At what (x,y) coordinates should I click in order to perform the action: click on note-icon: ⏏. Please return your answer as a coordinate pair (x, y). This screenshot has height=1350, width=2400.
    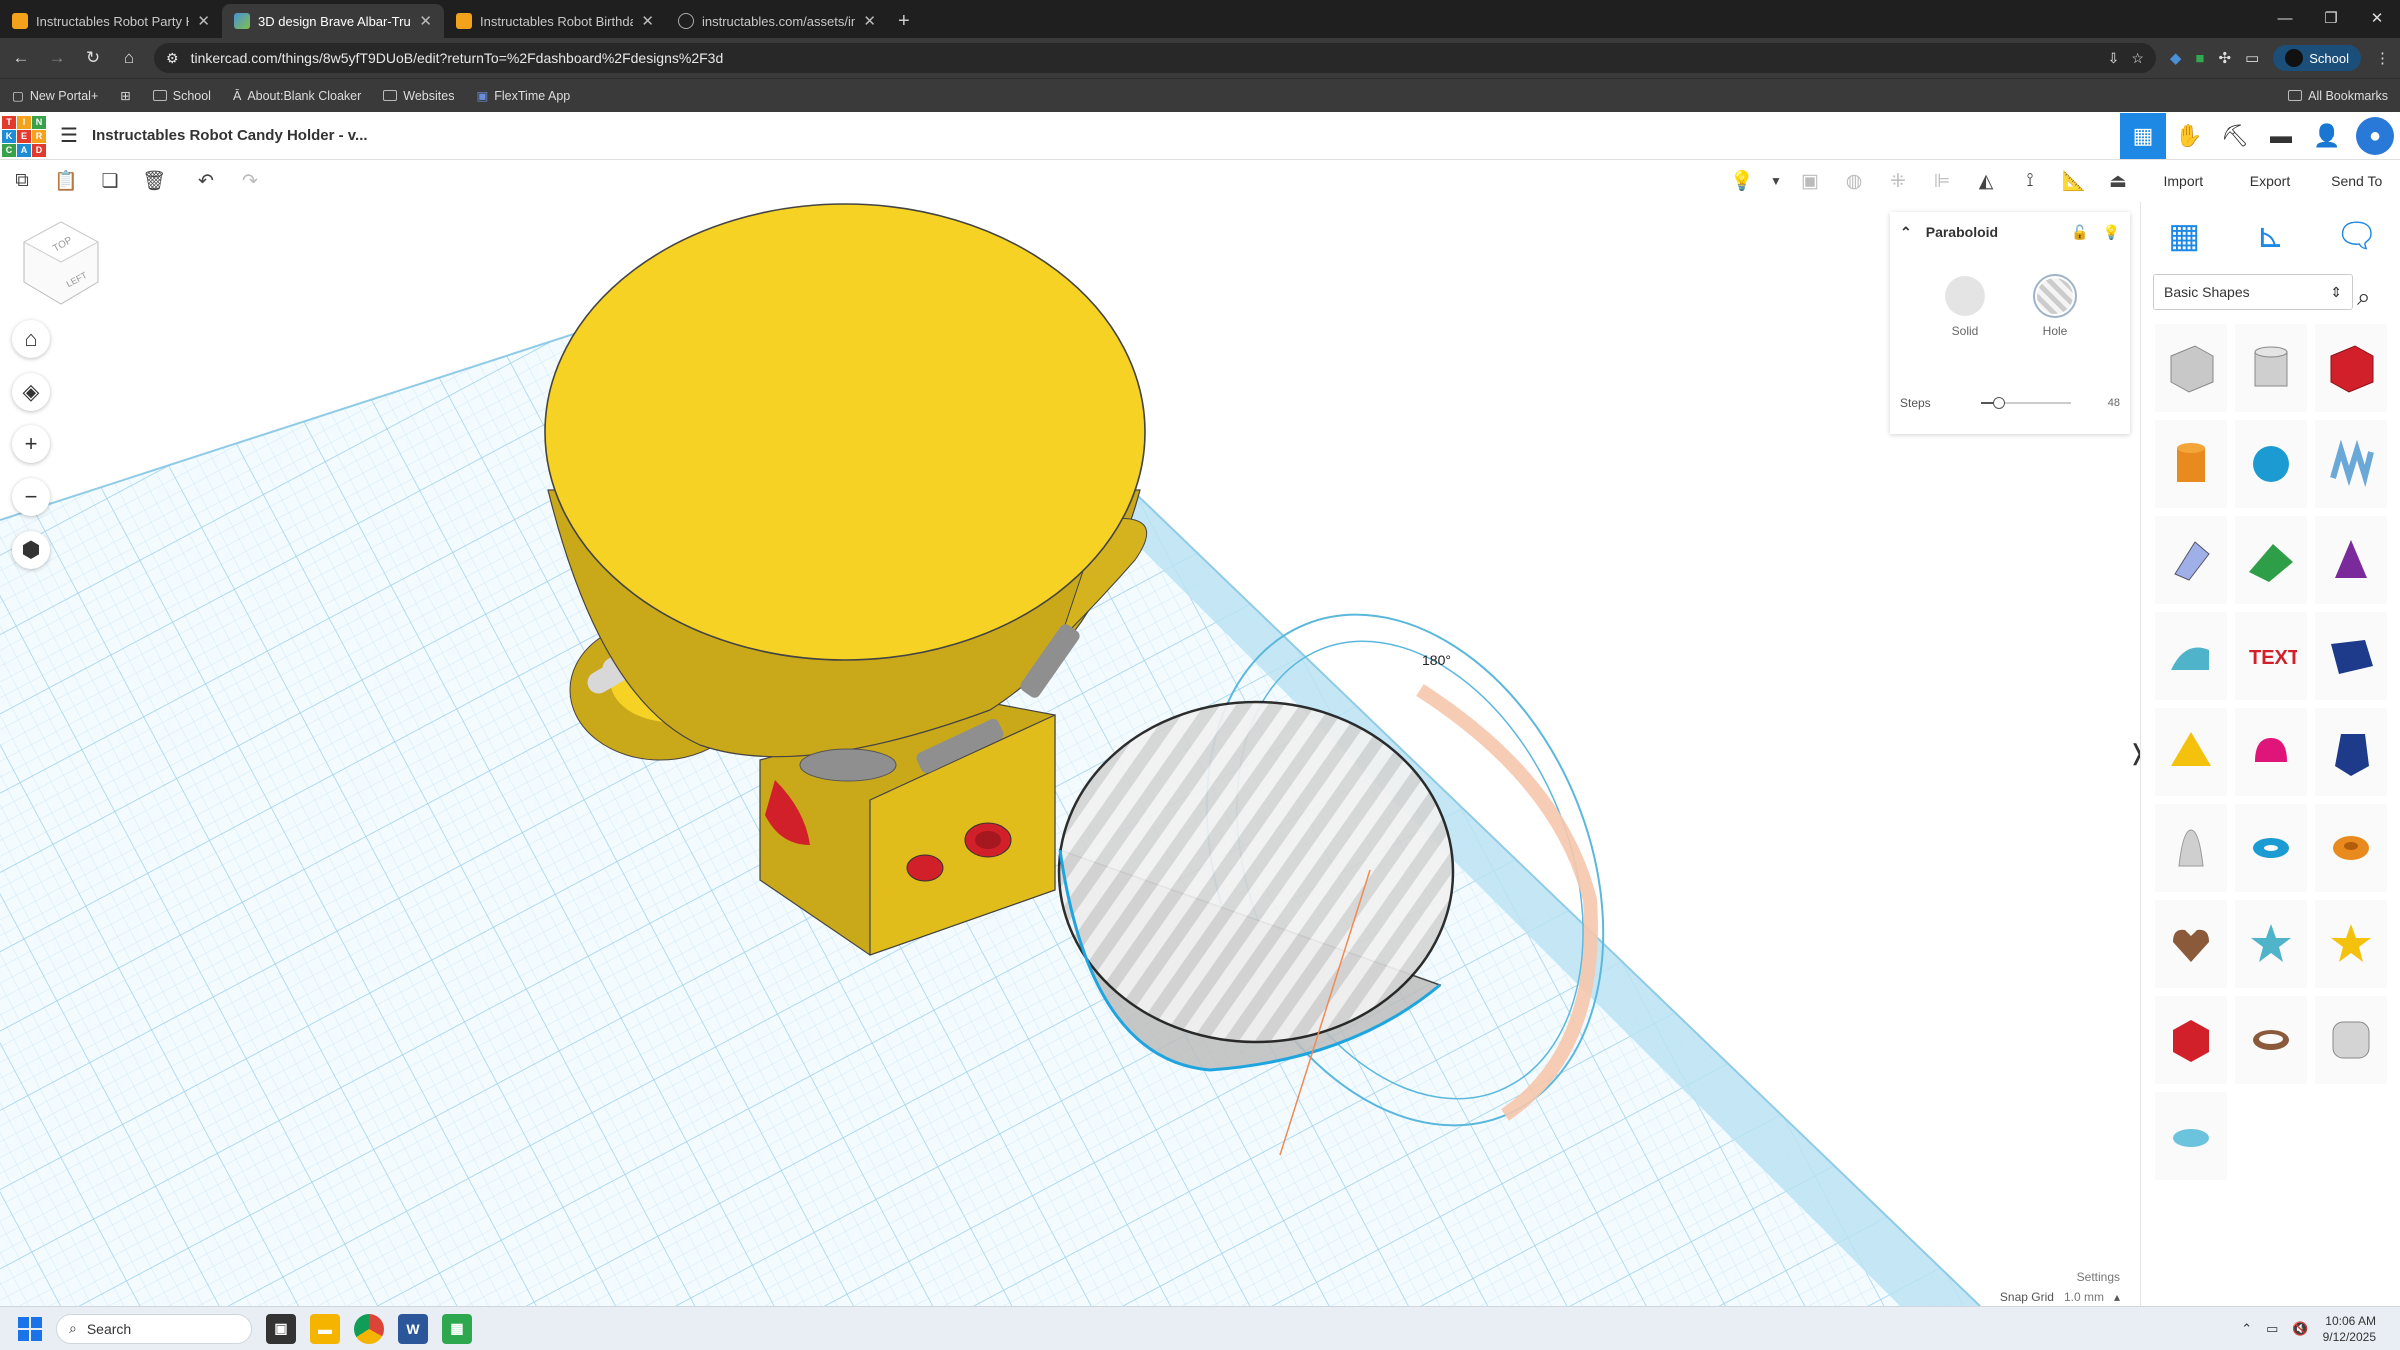
    Looking at the image, I should click on (2118, 181).